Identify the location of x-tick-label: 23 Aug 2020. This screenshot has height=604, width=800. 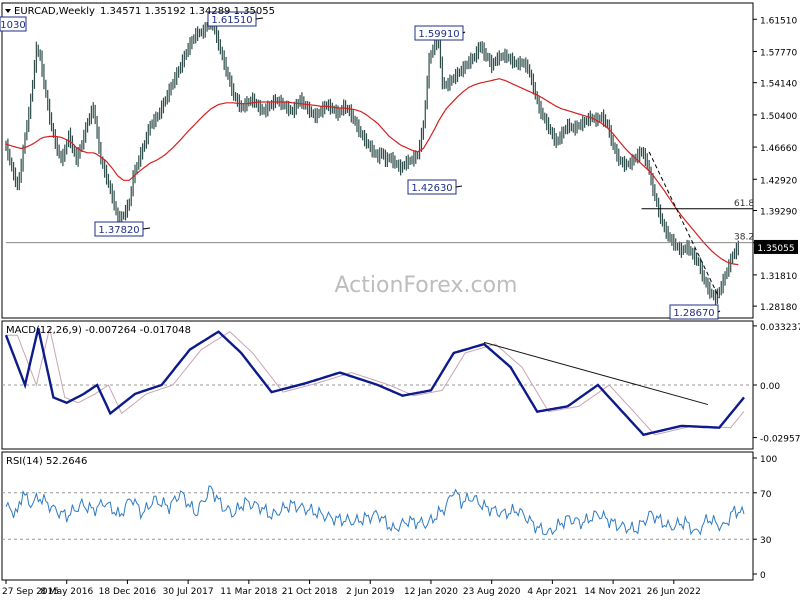
(492, 592).